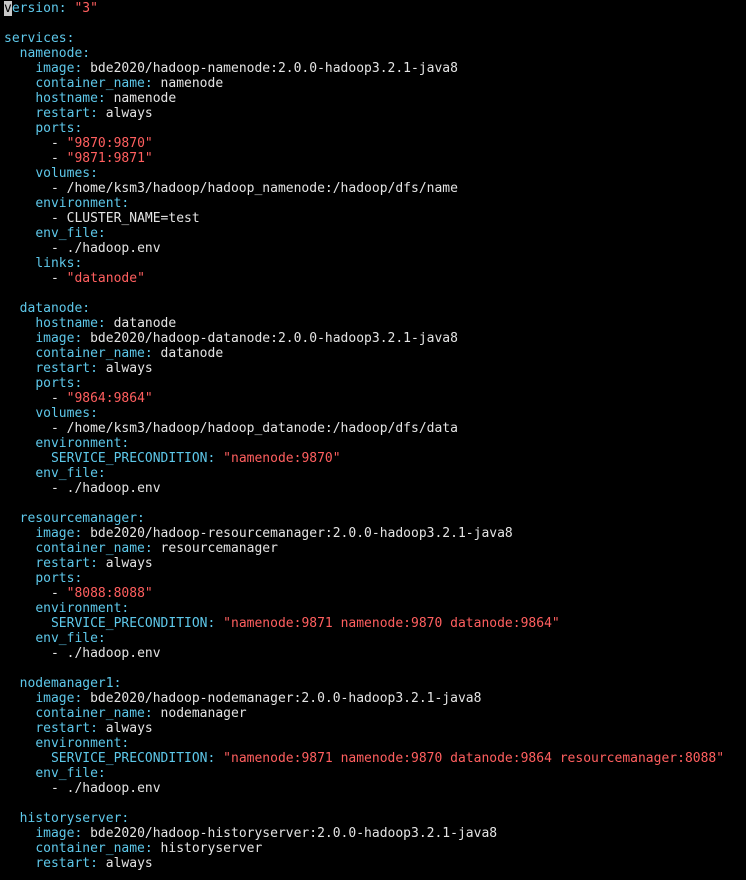 The height and width of the screenshot is (880, 746). I want to click on code-line: - "9870:9870", so click(375, 143).